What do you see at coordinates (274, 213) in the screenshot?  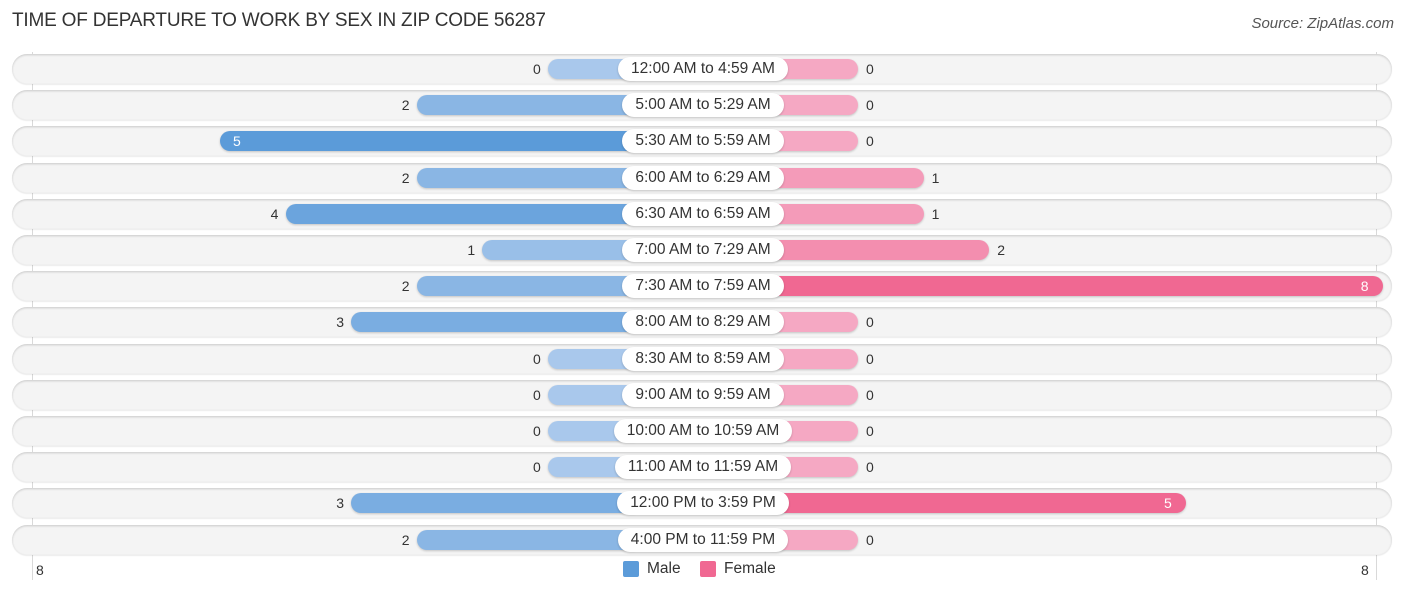 I see `value-label-male: 4` at bounding box center [274, 213].